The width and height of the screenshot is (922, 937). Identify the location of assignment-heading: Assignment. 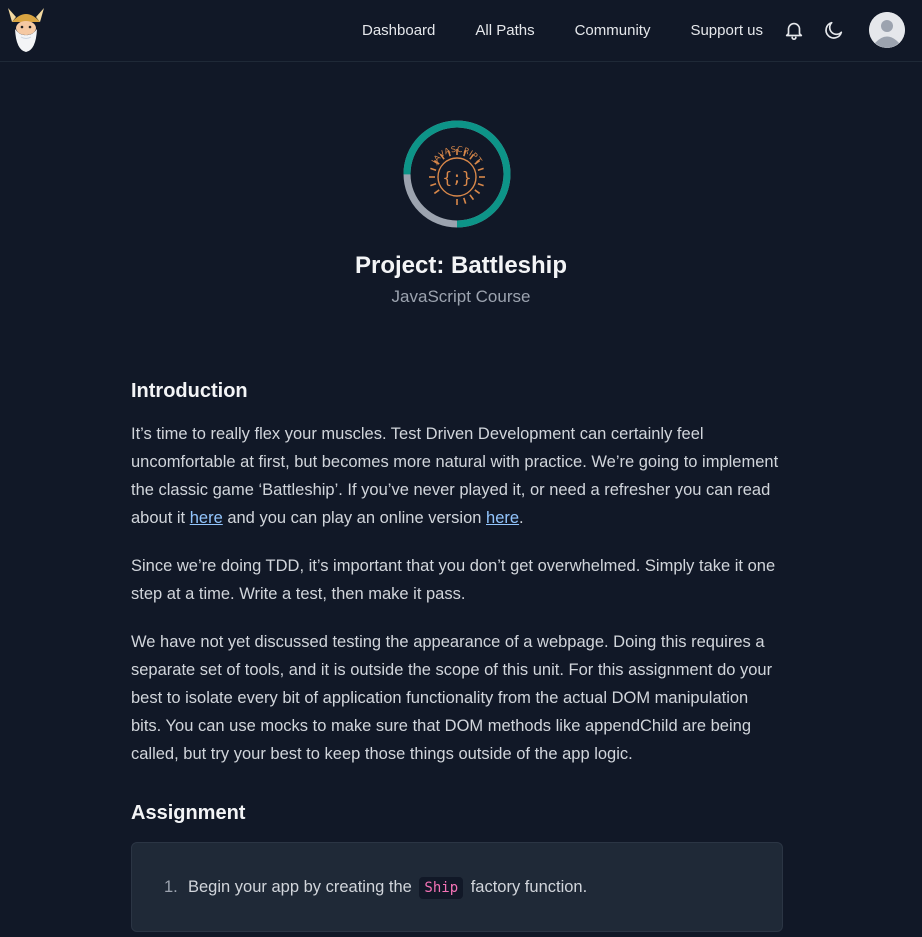
(188, 813).